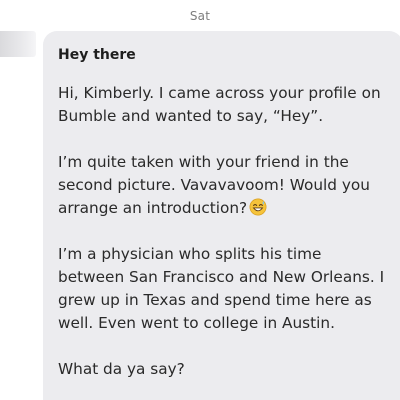 The height and width of the screenshot is (400, 400). I want to click on grinning-face-with-sweat-icon, so click(258, 207).